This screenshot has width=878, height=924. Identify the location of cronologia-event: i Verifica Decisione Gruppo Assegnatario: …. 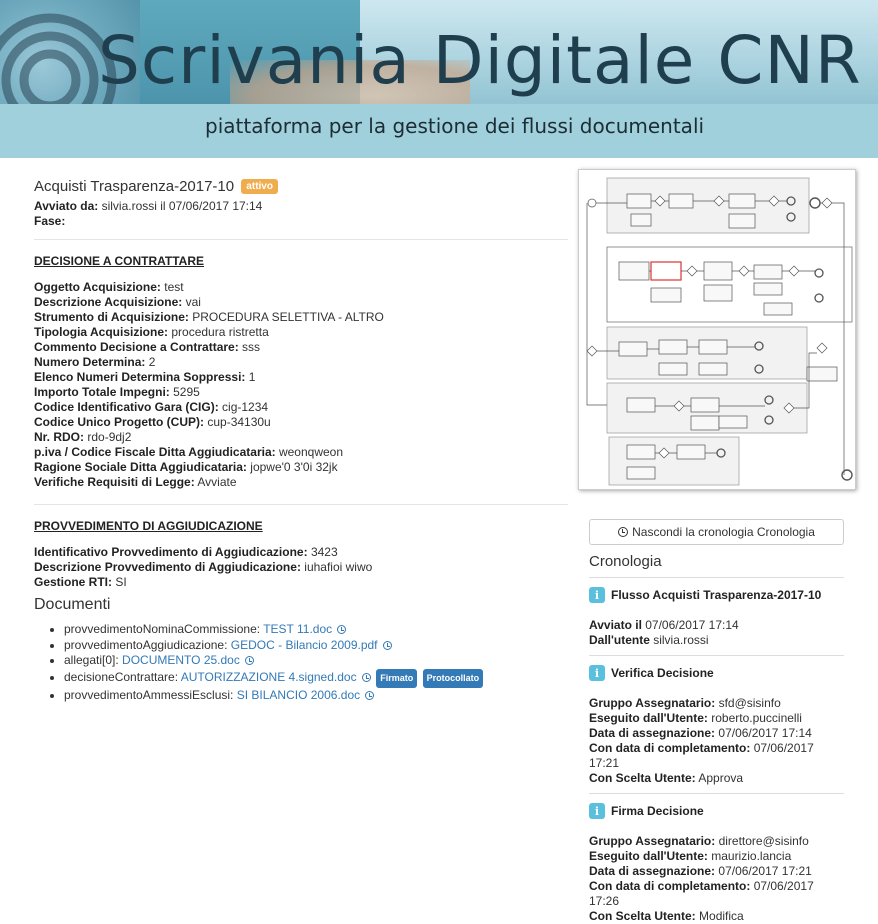
(716, 729).